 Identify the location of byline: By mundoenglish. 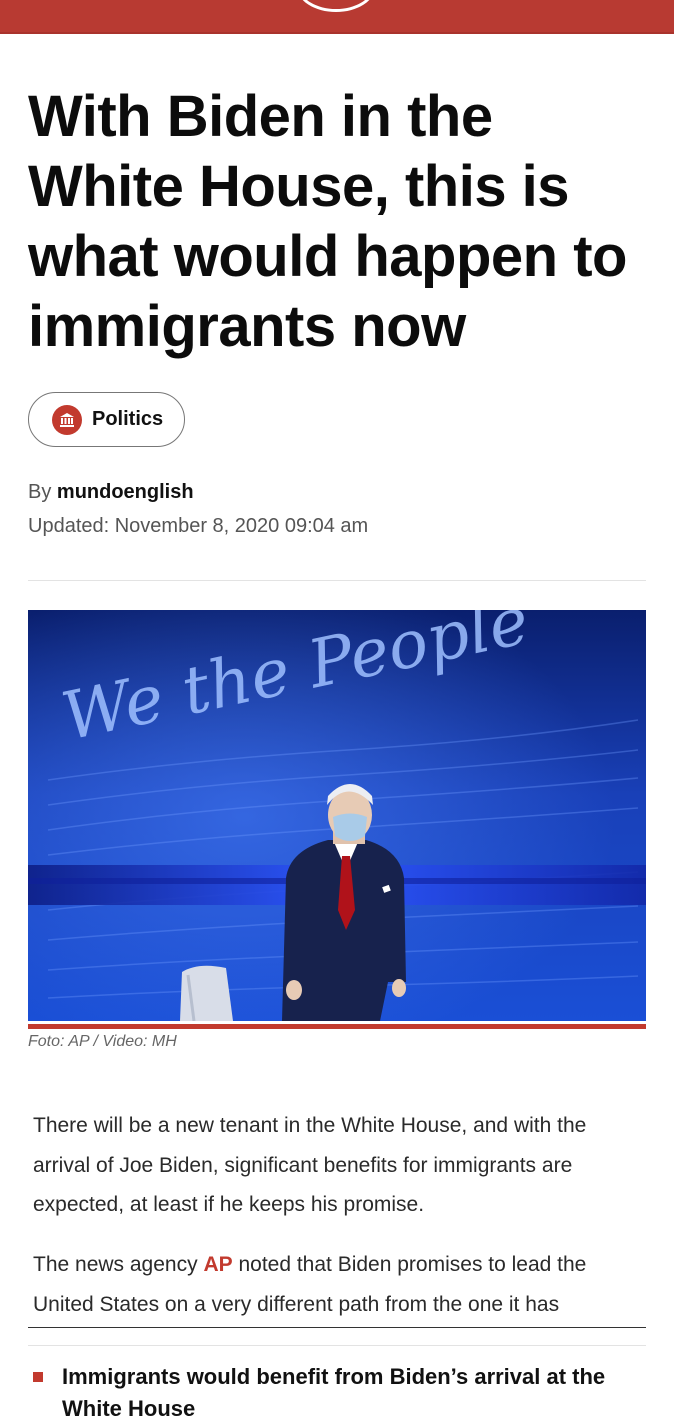
(111, 492).